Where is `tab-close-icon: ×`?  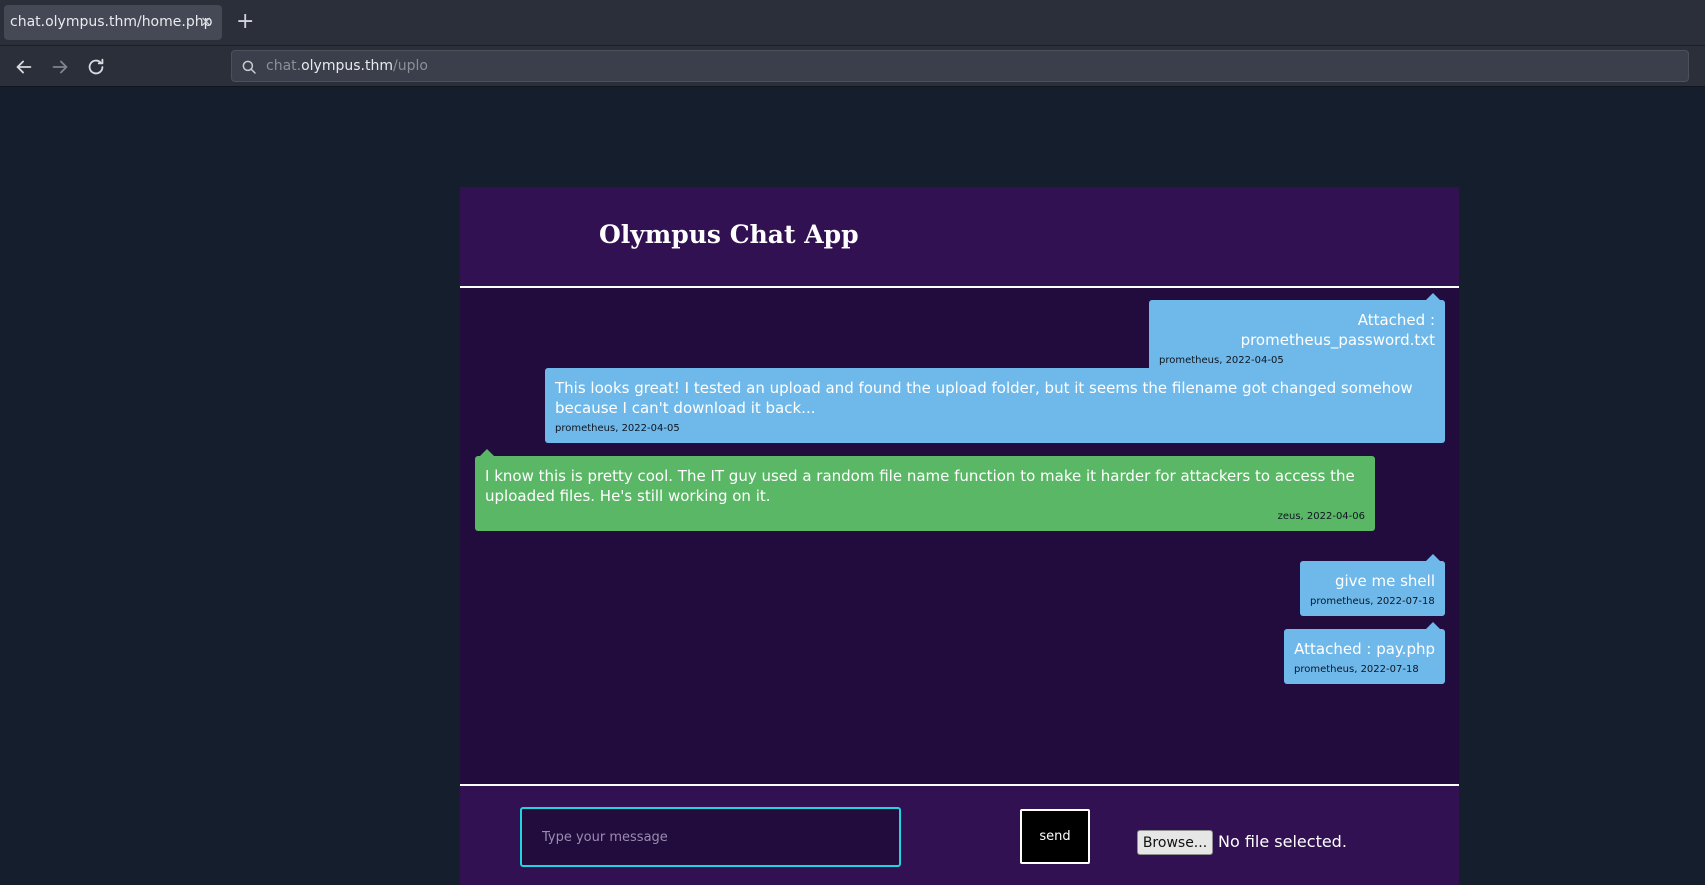 tab-close-icon: × is located at coordinates (206, 22).